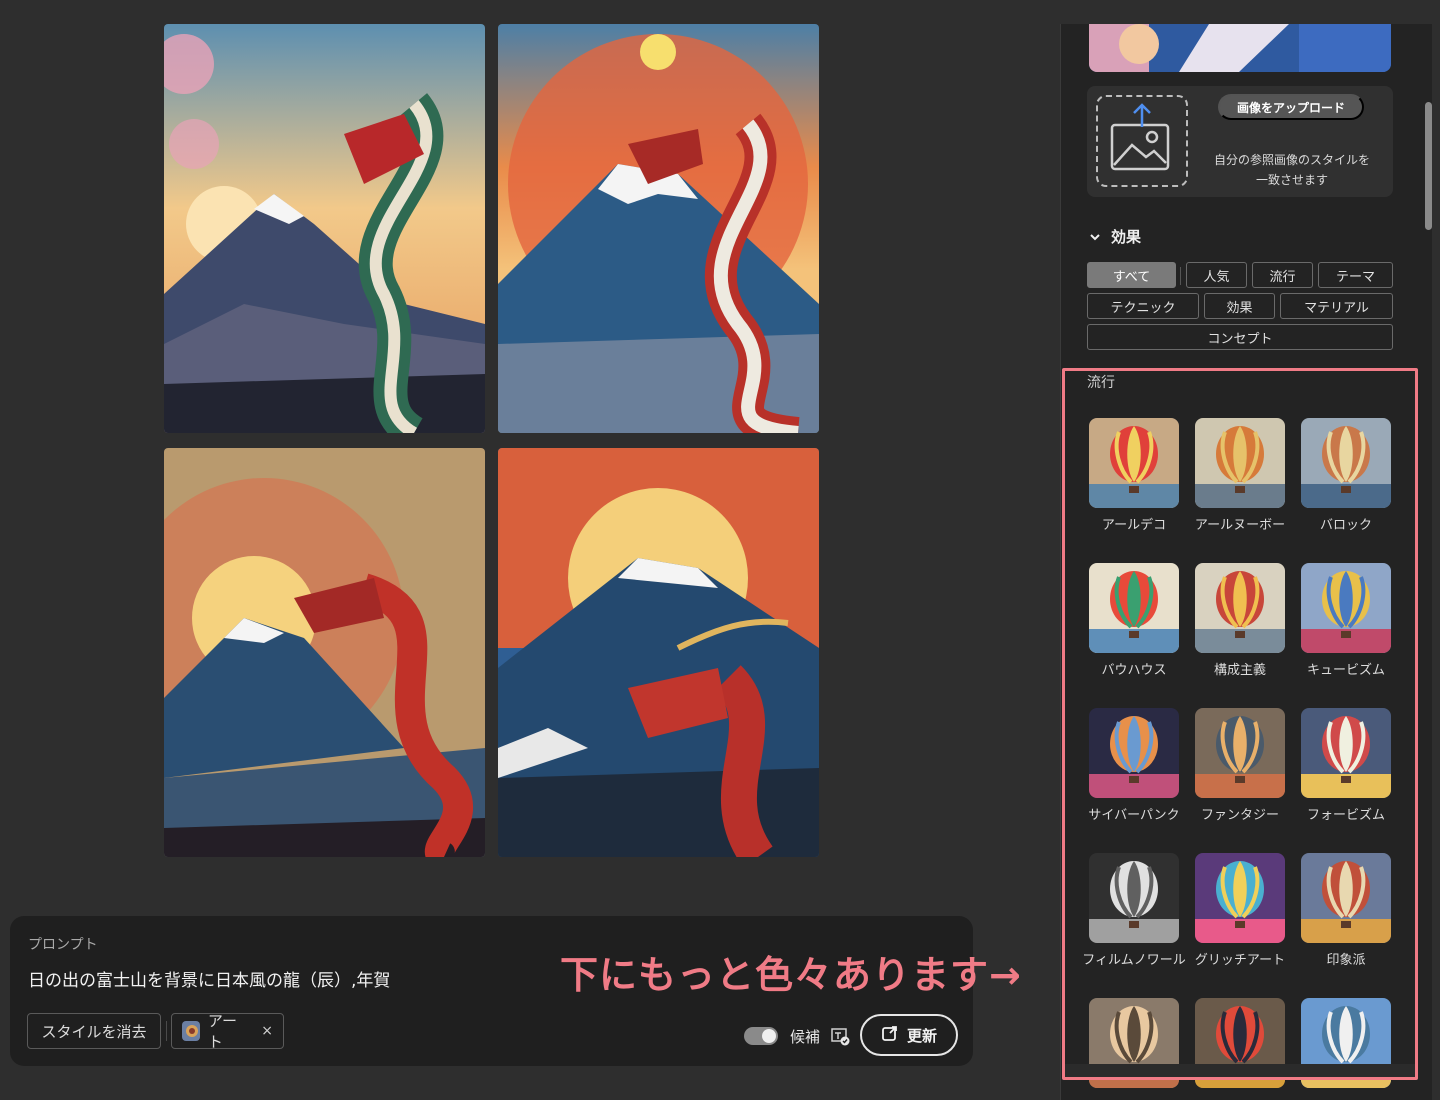  Describe the element at coordinates (1131, 275) in the screenshot. I see `filter-all: すべて` at that location.